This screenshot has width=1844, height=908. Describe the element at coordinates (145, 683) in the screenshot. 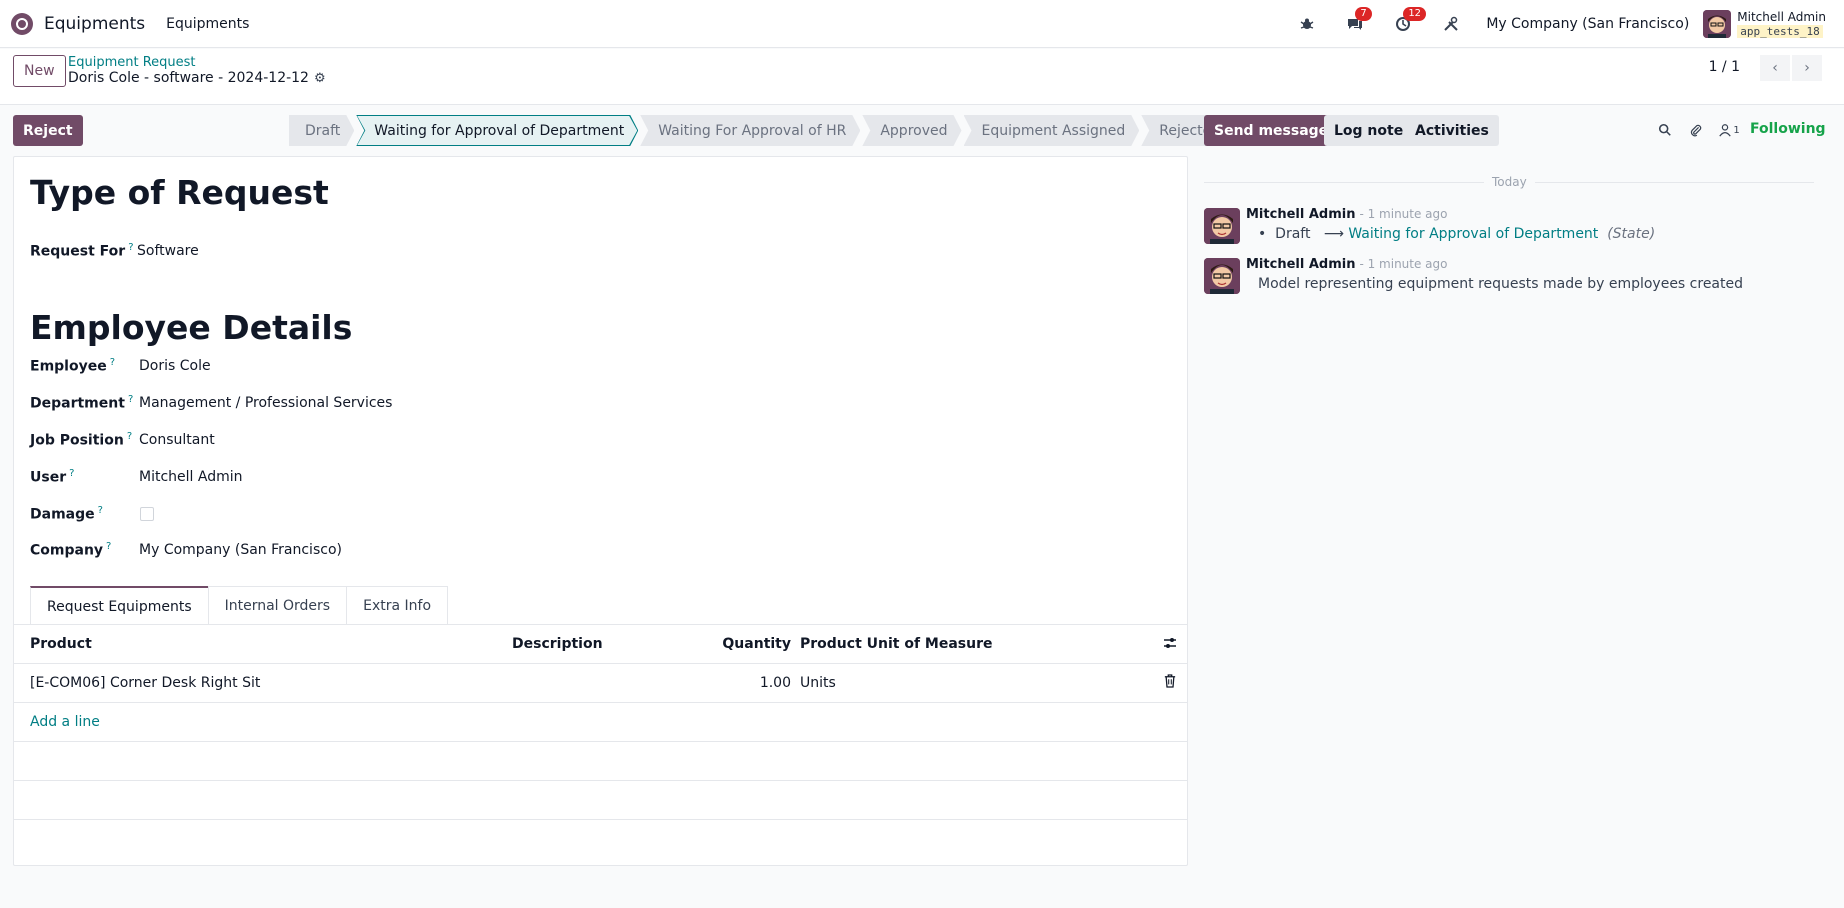

I see `row-product: [E-COM06] Corner Desk Right Sit` at that location.